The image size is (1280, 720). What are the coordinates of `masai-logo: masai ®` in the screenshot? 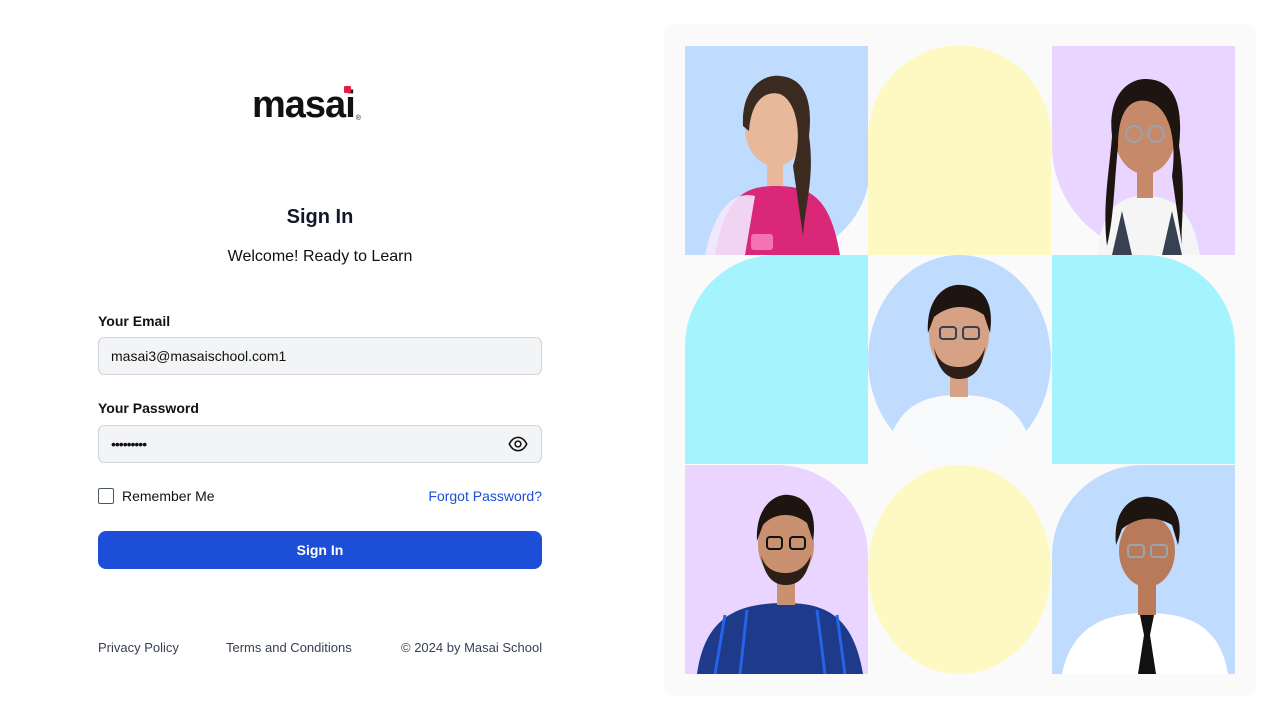 It's located at (306, 102).